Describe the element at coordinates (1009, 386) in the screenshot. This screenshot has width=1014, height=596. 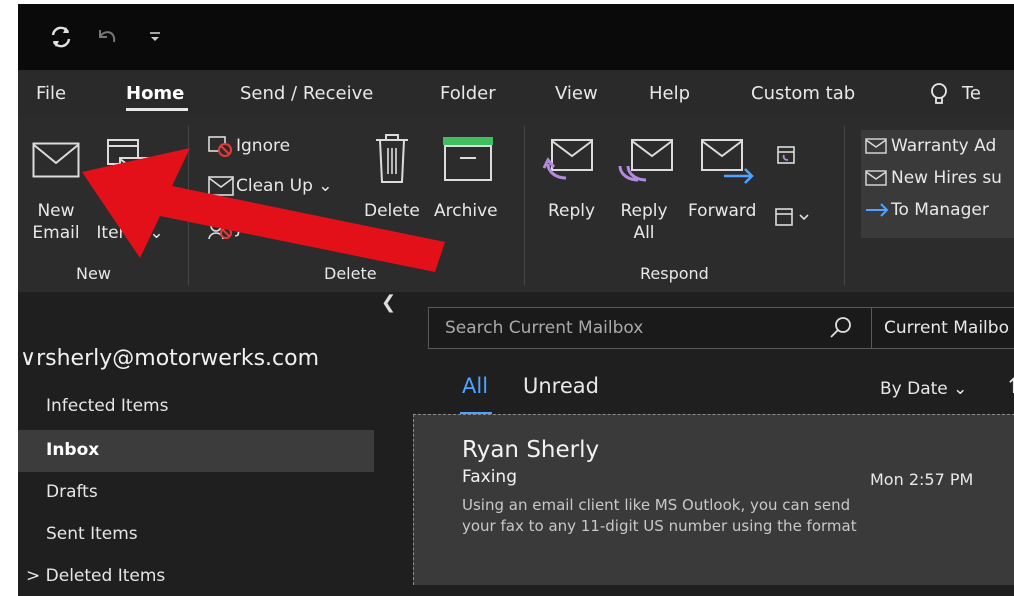
I see `sort-direction-icon: ↑` at that location.